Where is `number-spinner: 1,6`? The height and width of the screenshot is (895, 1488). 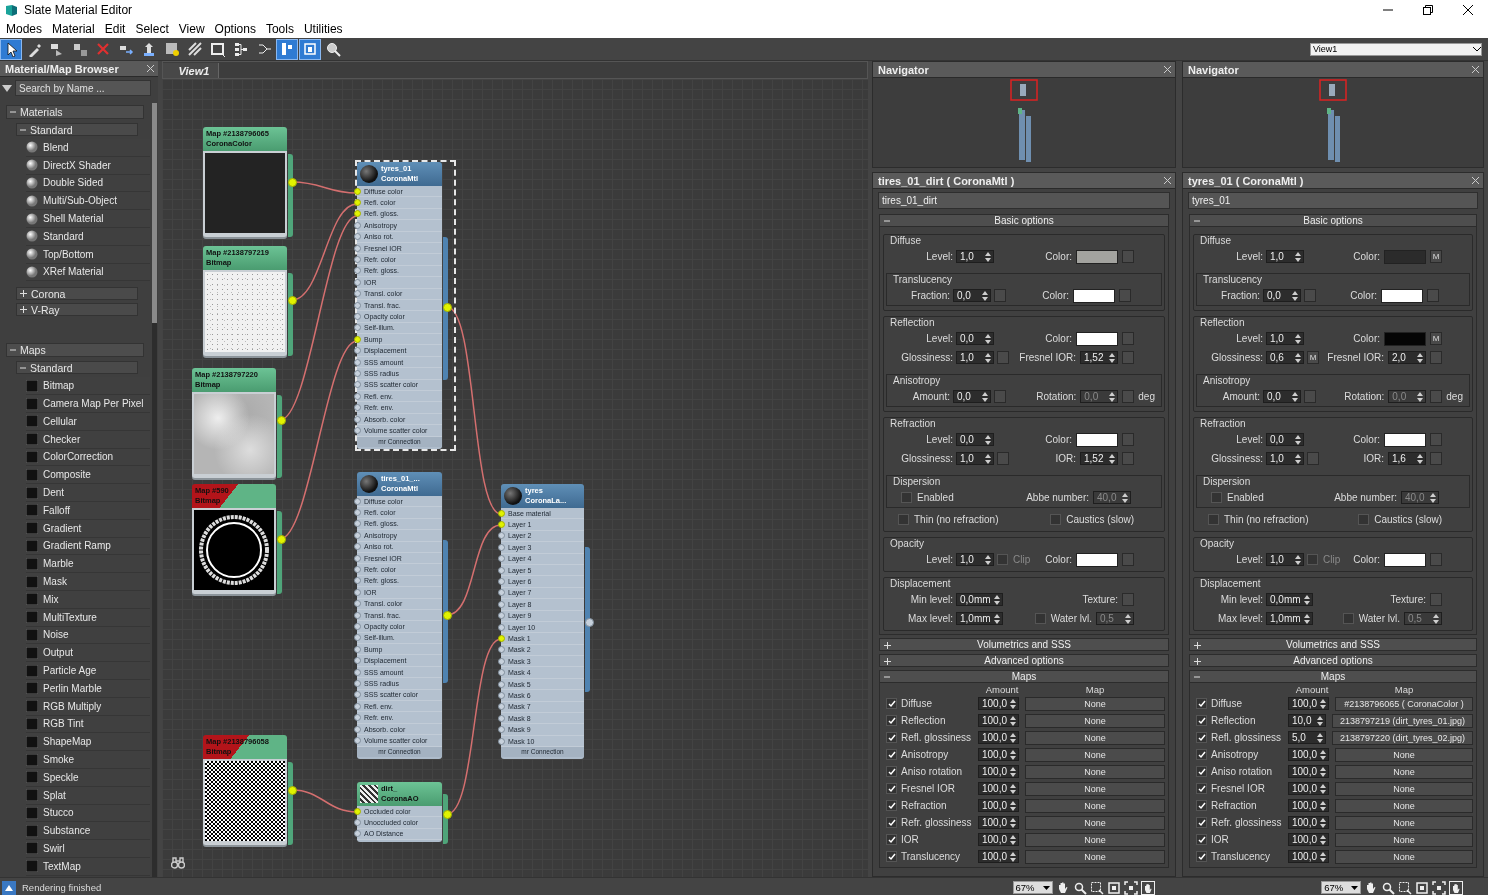
number-spinner: 1,6 is located at coordinates (1407, 458).